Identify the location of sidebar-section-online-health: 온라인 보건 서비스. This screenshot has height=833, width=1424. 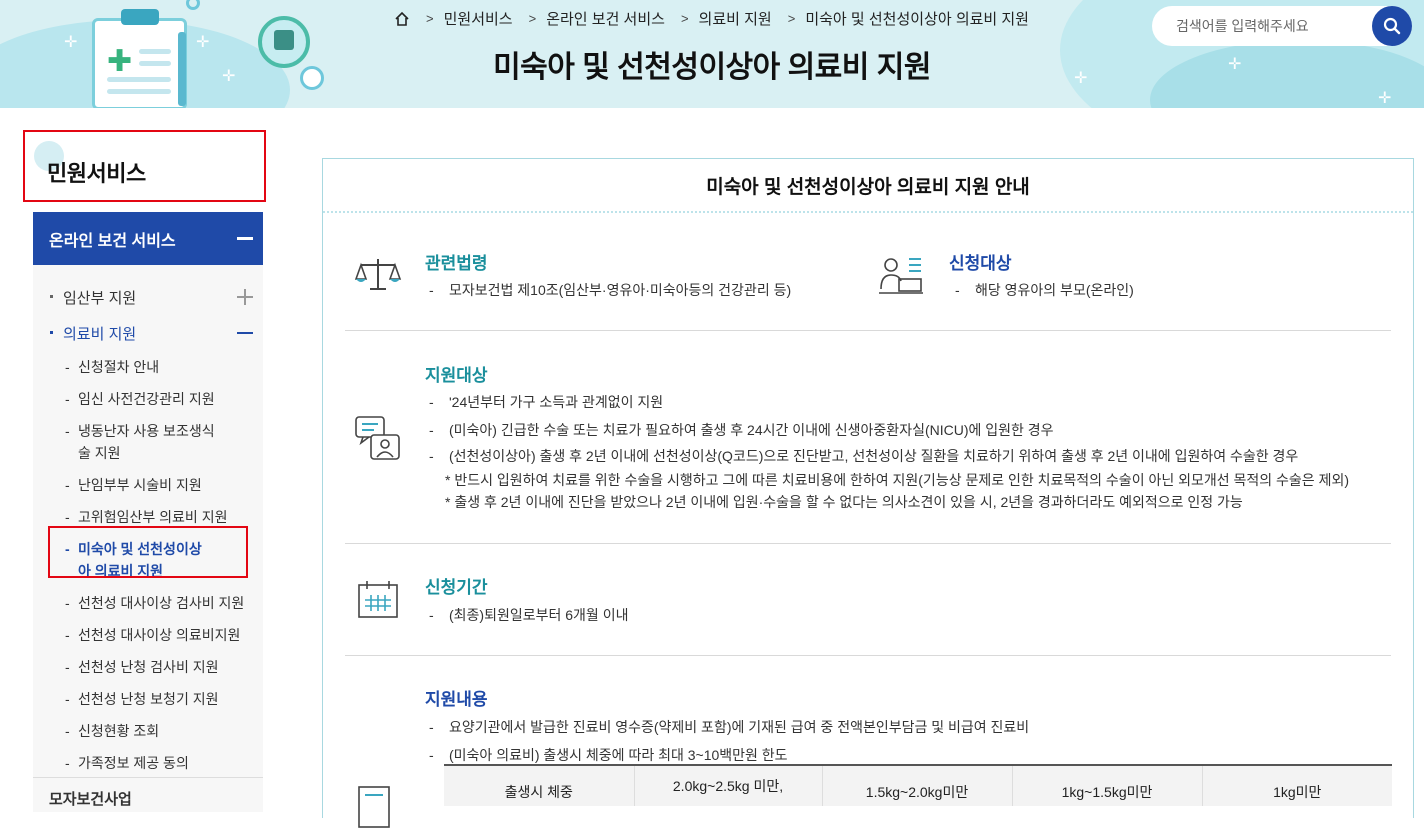
(148, 238).